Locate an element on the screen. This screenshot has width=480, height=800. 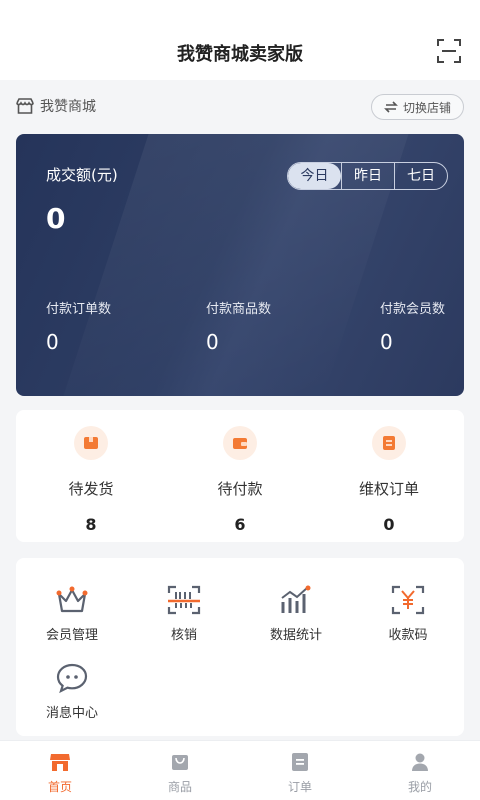
store-name: 我赞商城 is located at coordinates (56, 106).